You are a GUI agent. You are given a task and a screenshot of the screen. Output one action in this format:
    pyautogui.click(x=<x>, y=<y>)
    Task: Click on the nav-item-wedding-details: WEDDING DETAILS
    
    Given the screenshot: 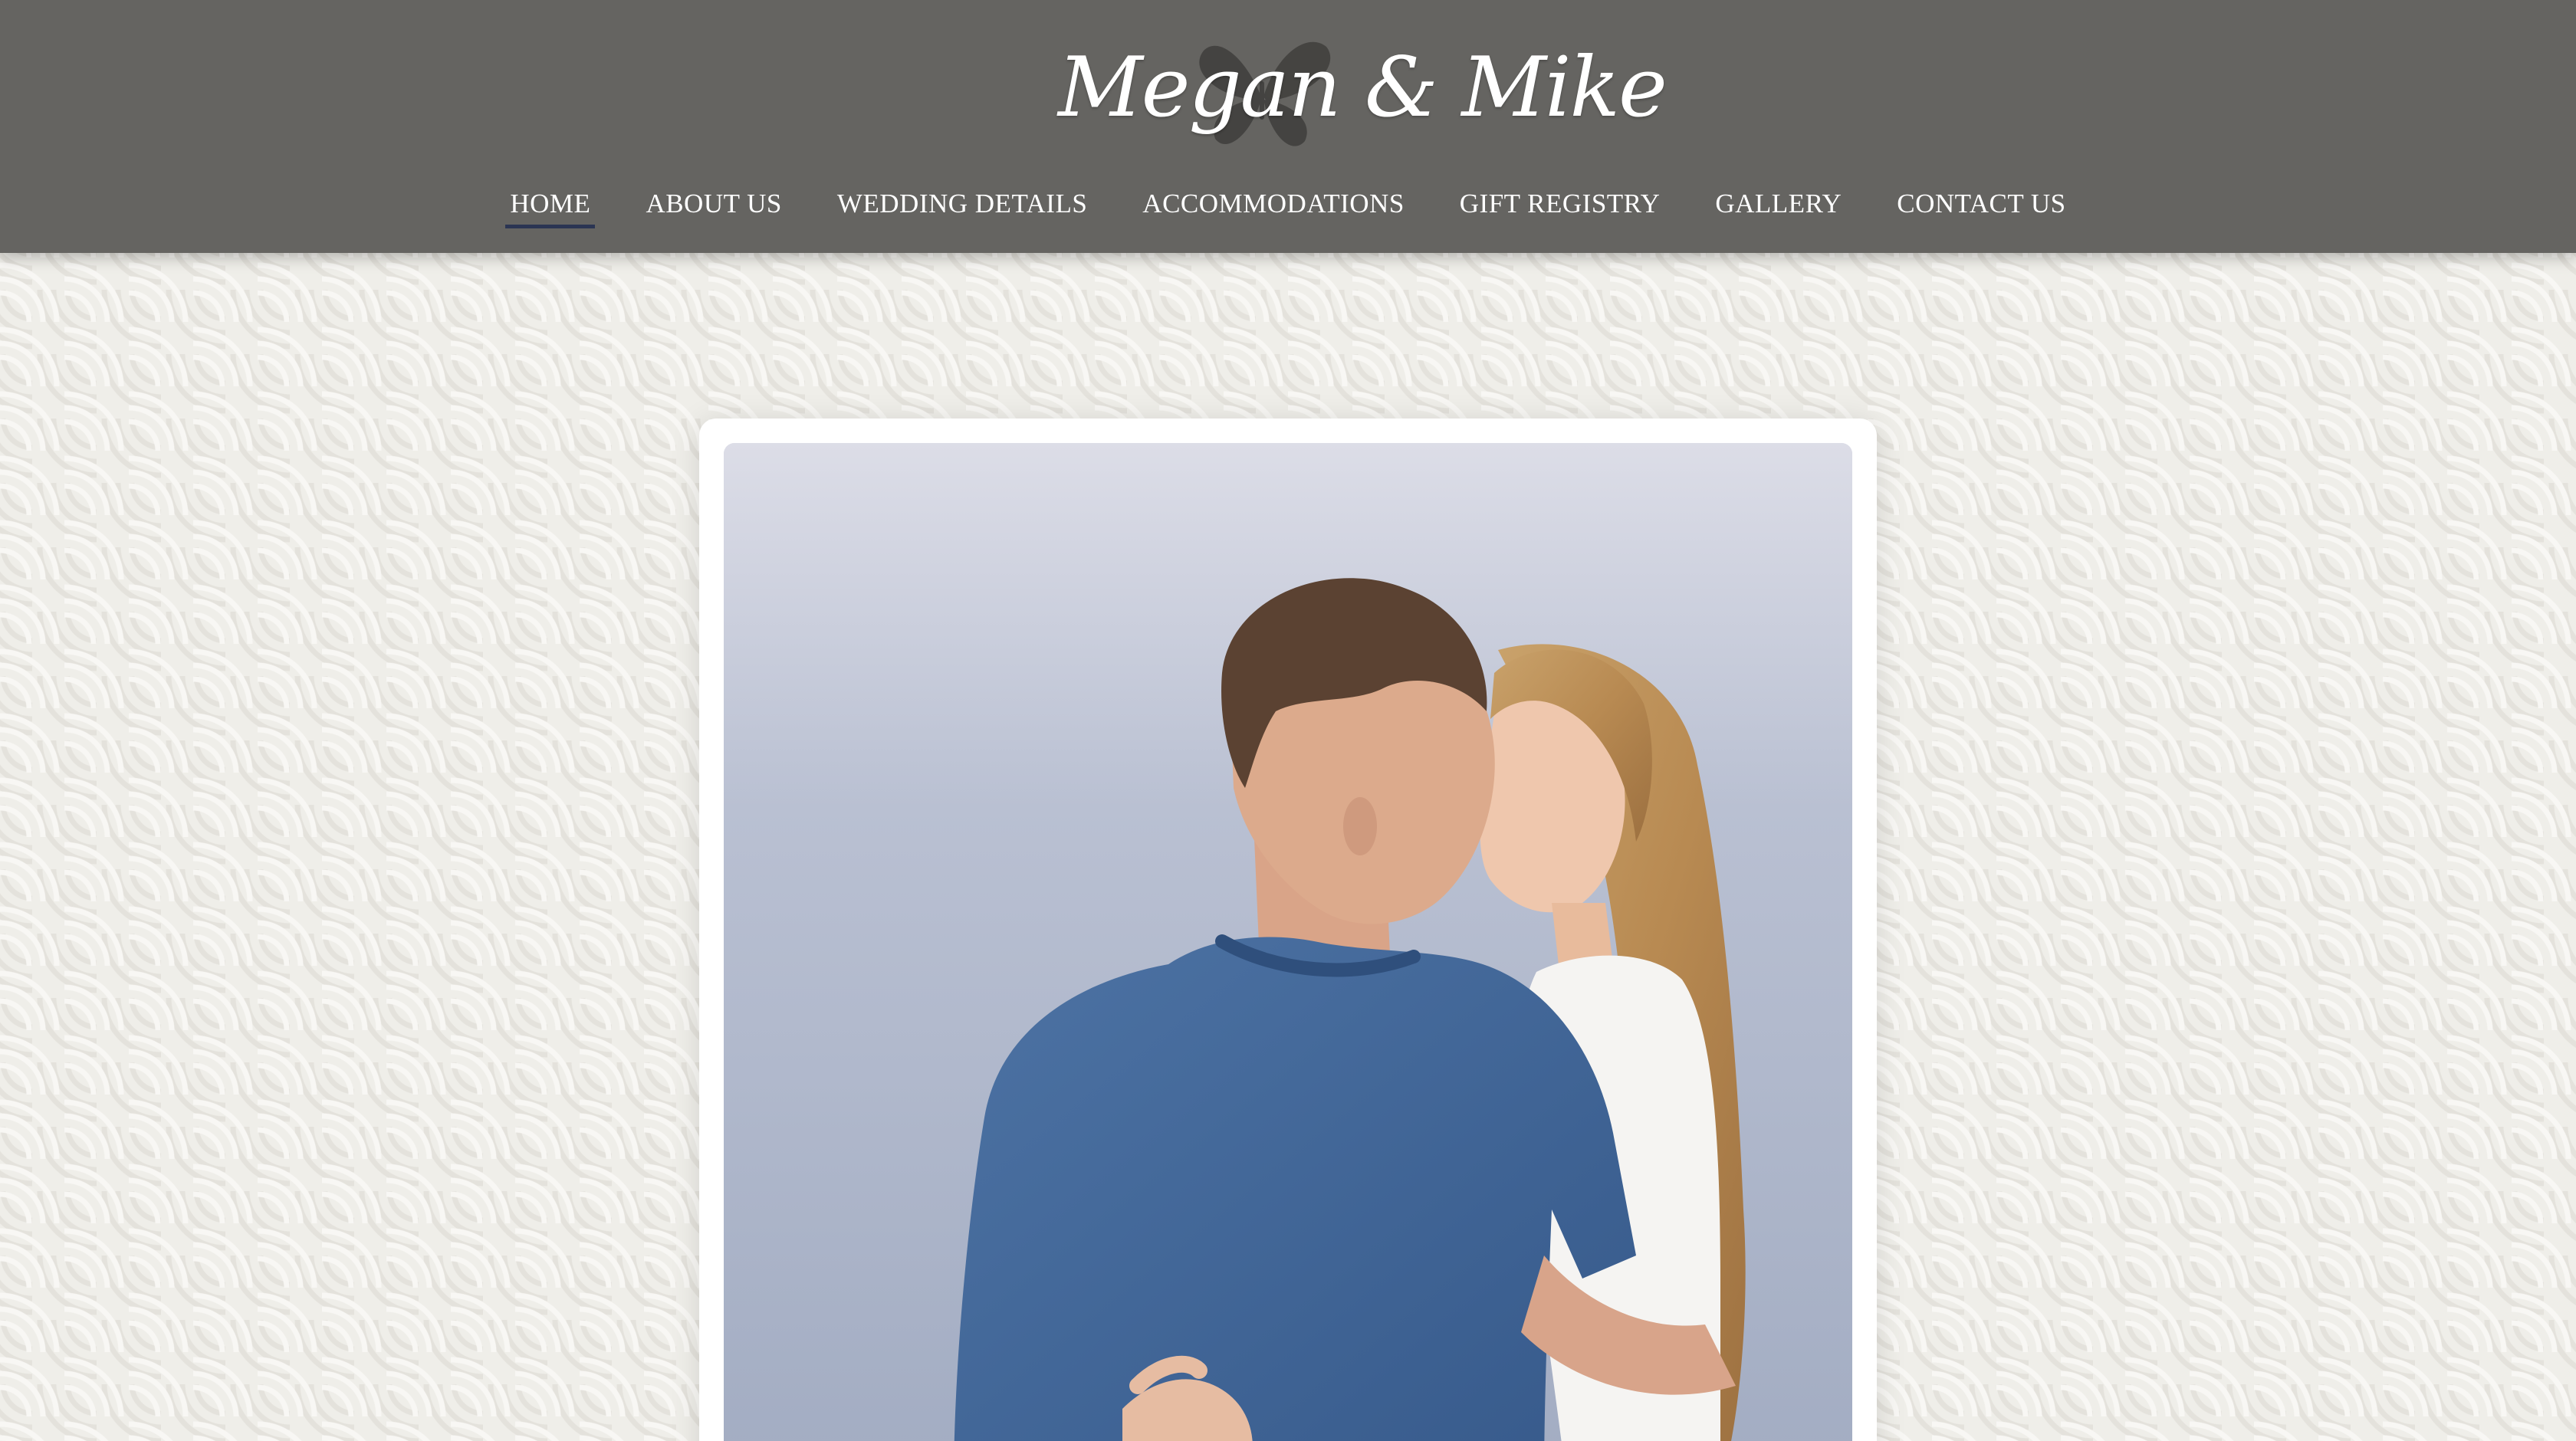 What is the action you would take?
    pyautogui.click(x=963, y=205)
    